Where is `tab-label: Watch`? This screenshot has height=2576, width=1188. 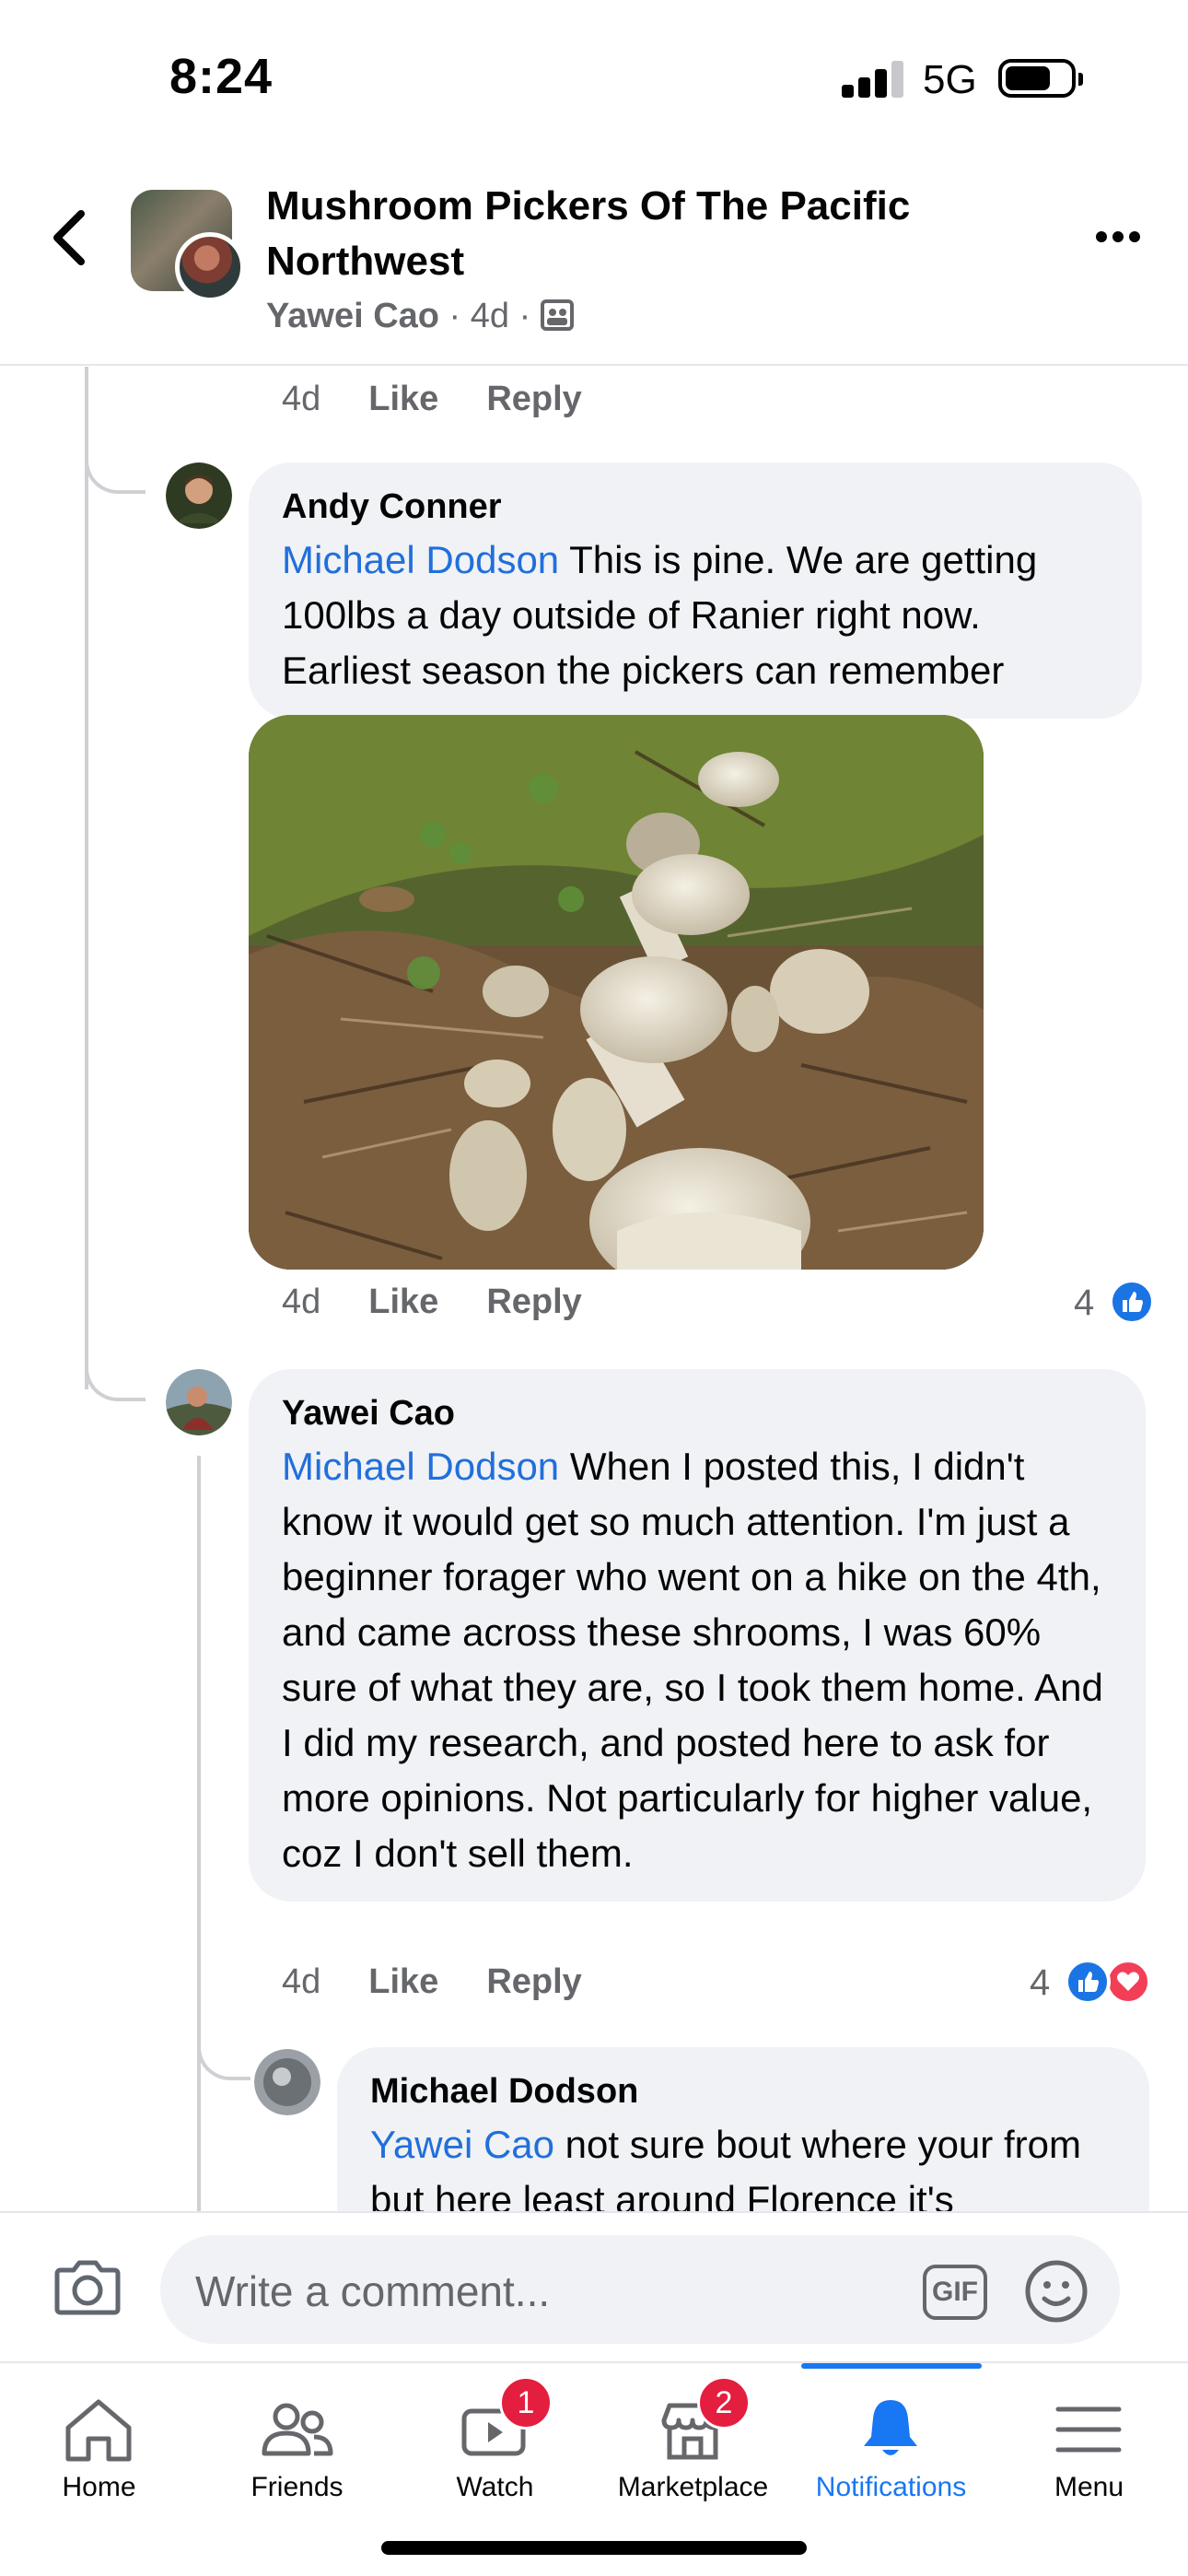 tab-label: Watch is located at coordinates (495, 2487).